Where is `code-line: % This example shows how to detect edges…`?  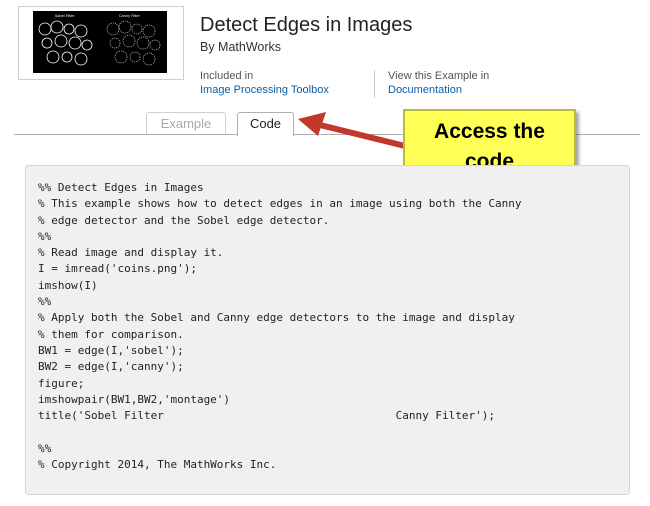
code-line: % This example shows how to detect edges… is located at coordinates (280, 204).